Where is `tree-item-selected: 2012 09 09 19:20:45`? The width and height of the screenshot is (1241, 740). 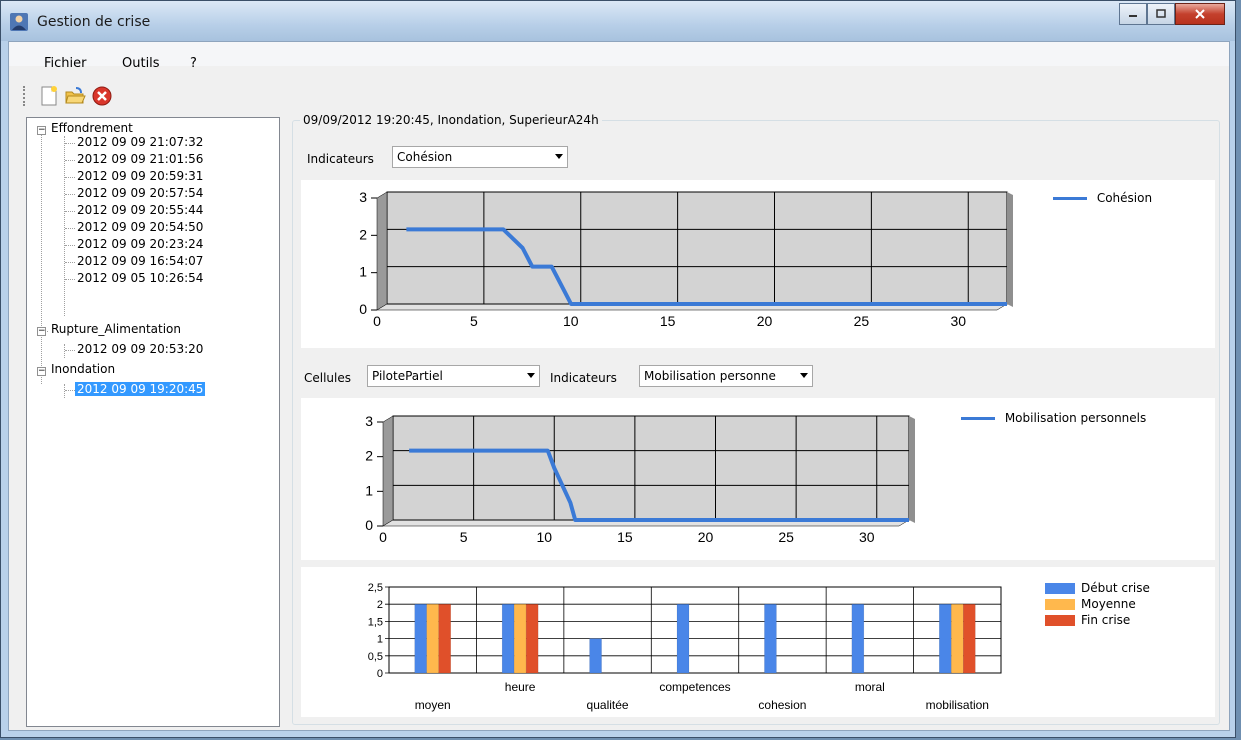
tree-item-selected: 2012 09 09 19:20:45 is located at coordinates (140, 389).